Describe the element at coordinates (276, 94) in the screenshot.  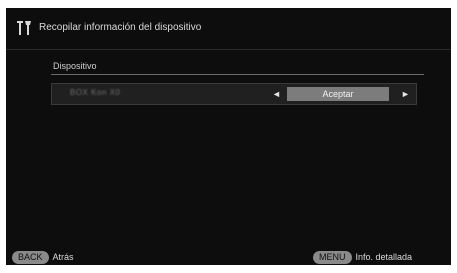
I see `left-arrow-icon: ◄` at that location.